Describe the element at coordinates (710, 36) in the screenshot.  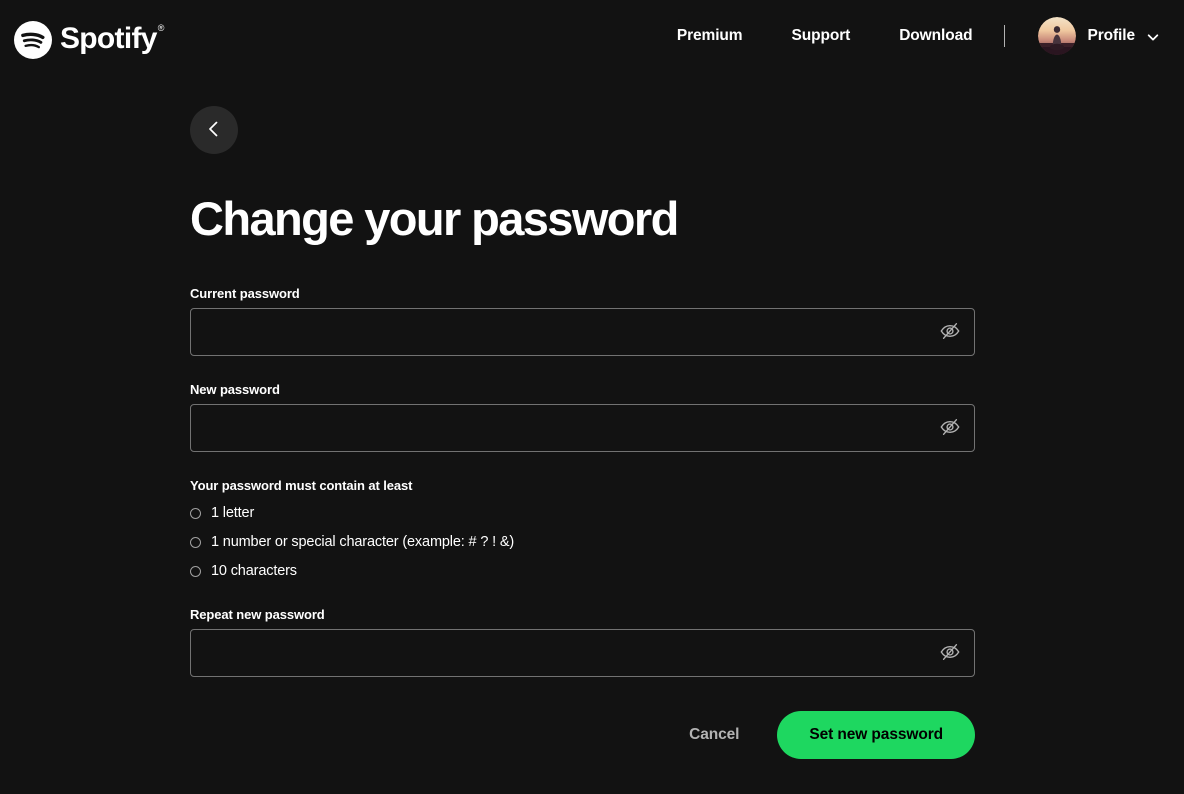
I see `nav-link-premium: Premium` at that location.